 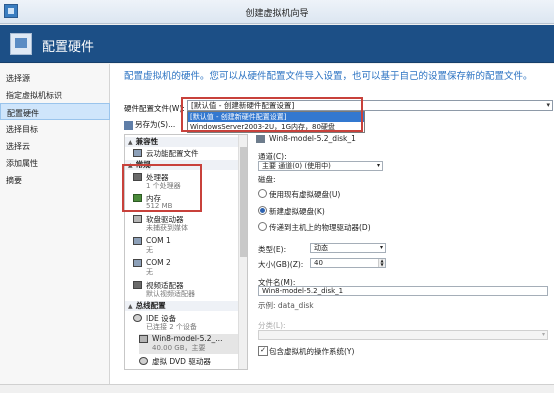 What do you see at coordinates (277, 388) in the screenshot?
I see `bottom-bar` at bounding box center [277, 388].